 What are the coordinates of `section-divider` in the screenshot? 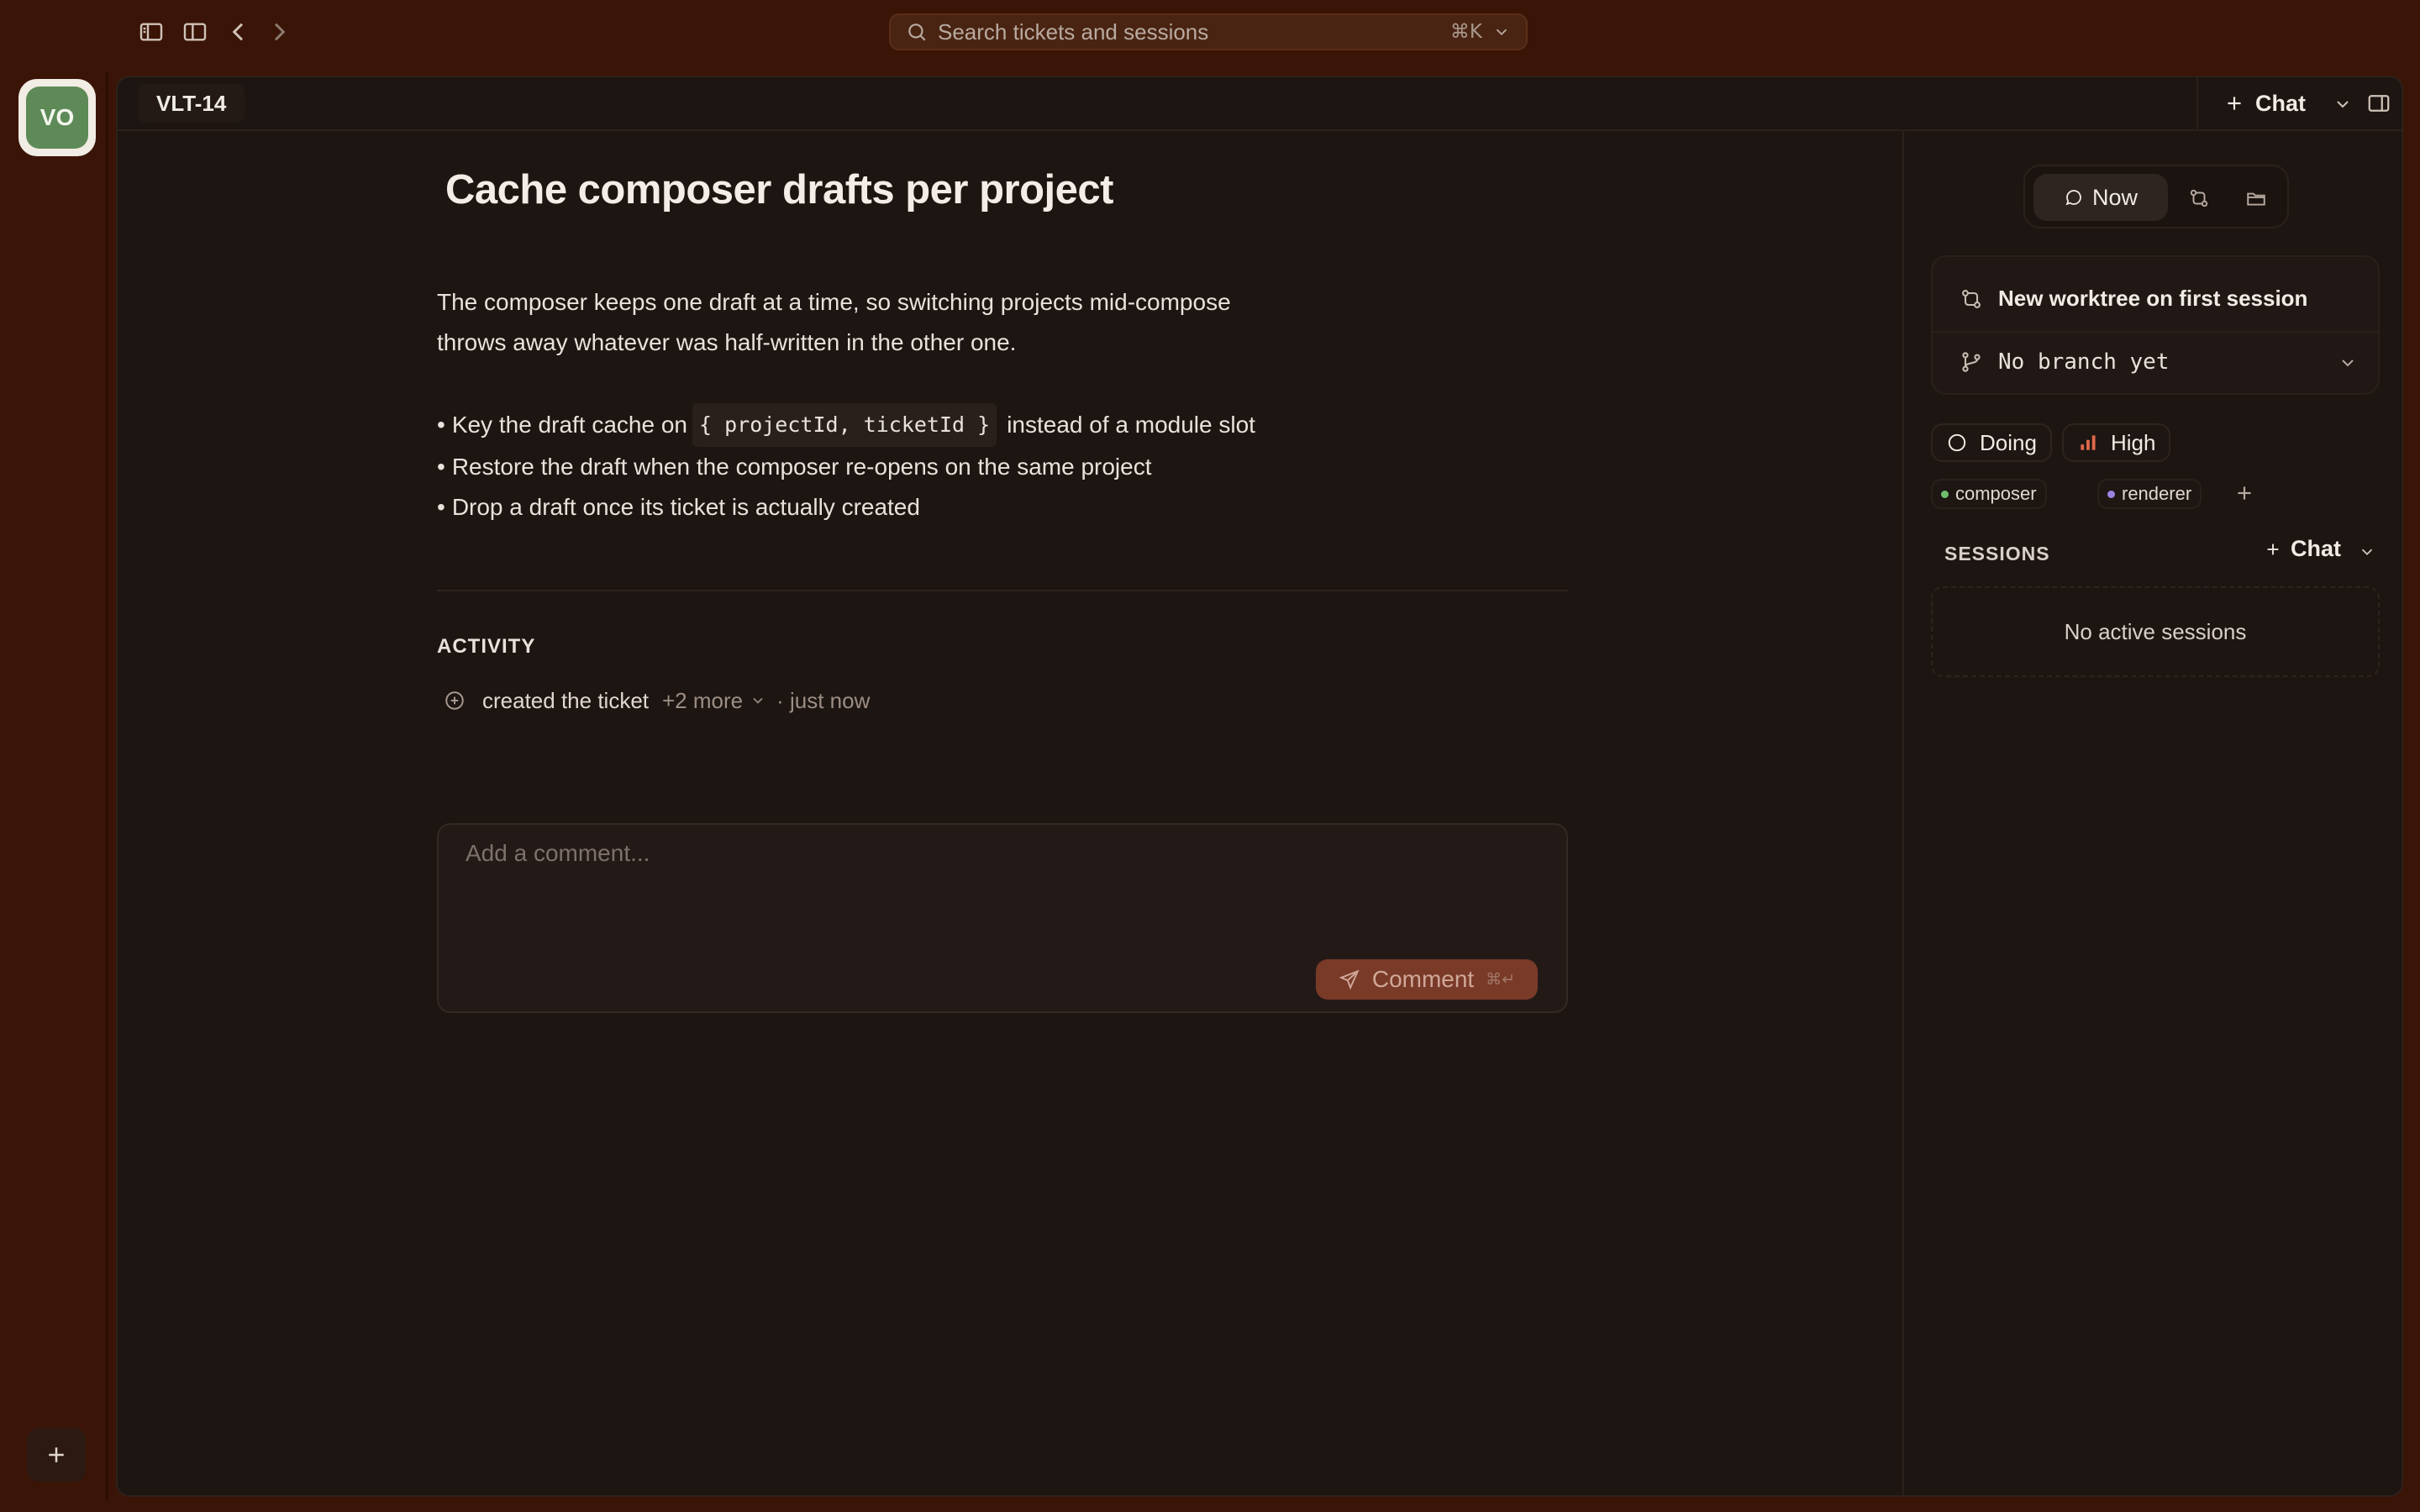 It's located at (1002, 590).